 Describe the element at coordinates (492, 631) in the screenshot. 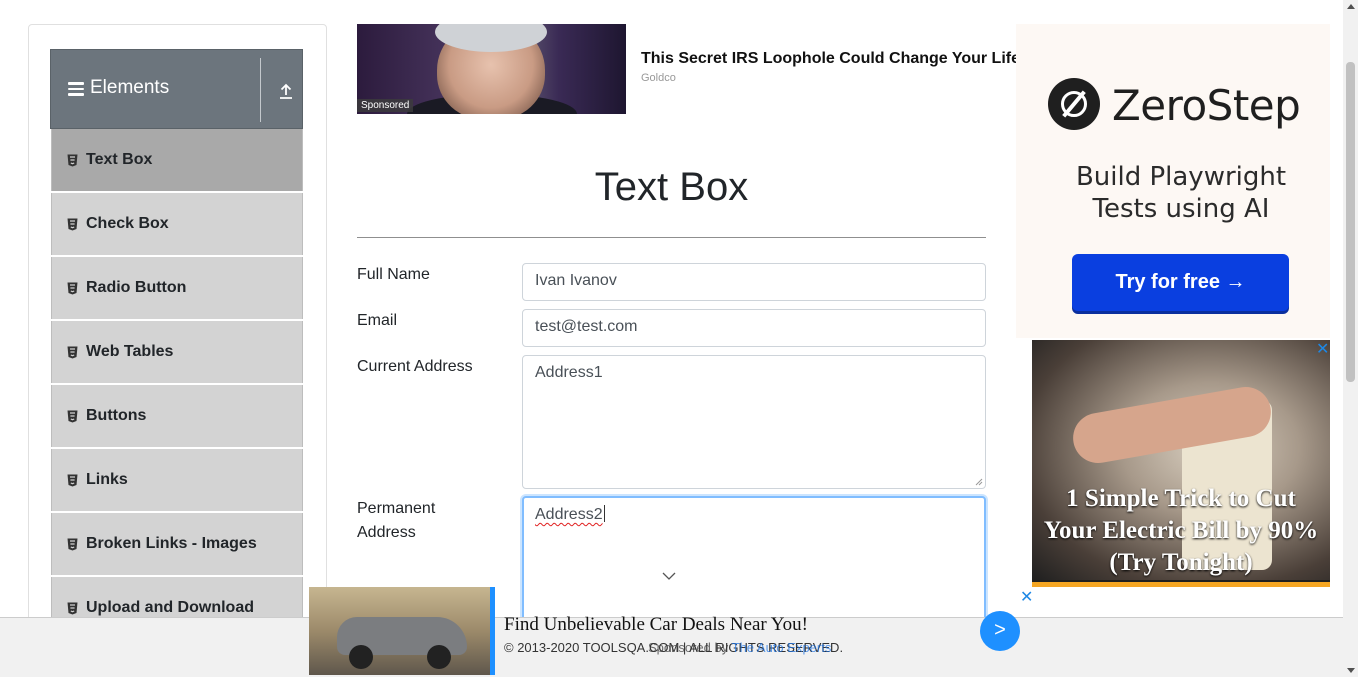

I see `ad-blue-strip` at that location.